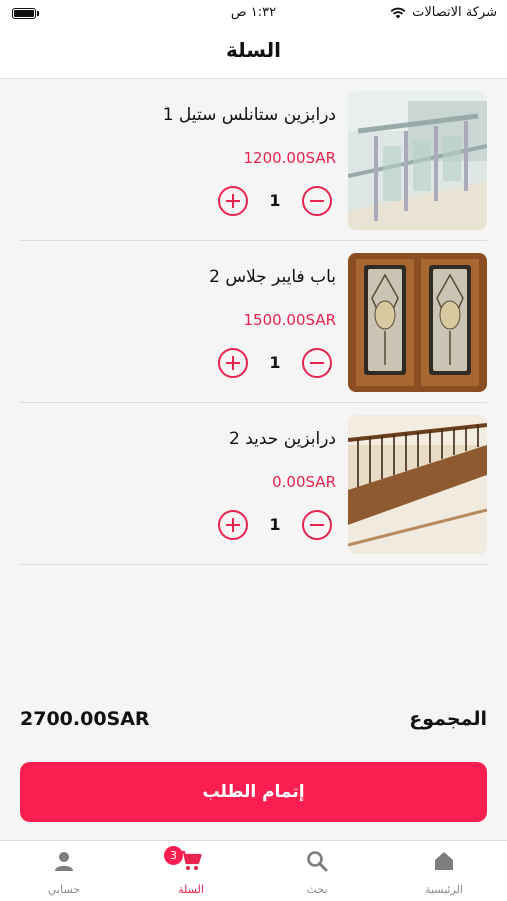  I want to click on tab-account: حسابي, so click(64, 871).